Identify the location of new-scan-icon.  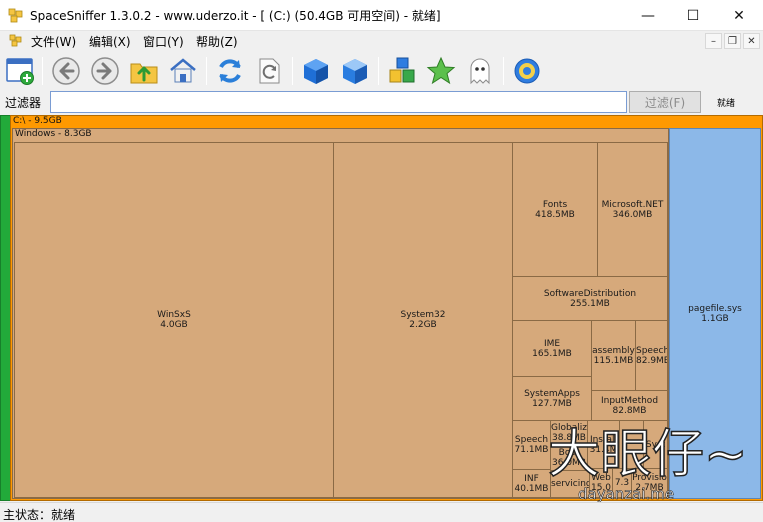
(20, 71).